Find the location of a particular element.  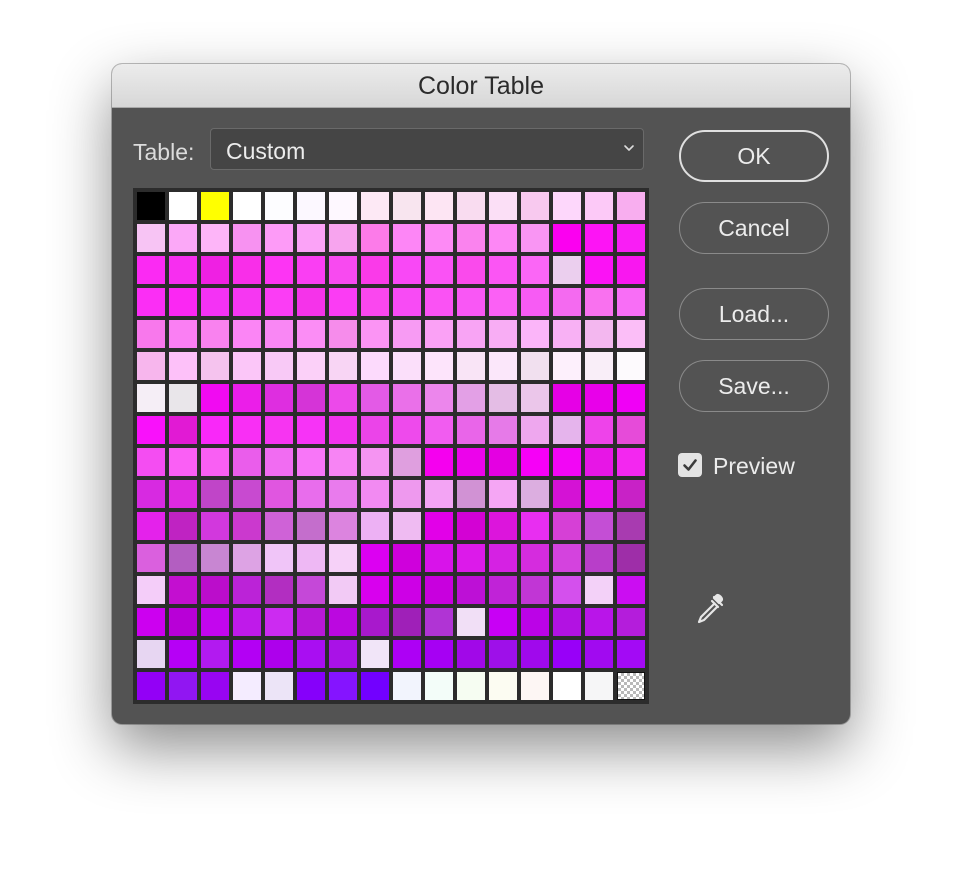

preview-checkbox is located at coordinates (690, 465).